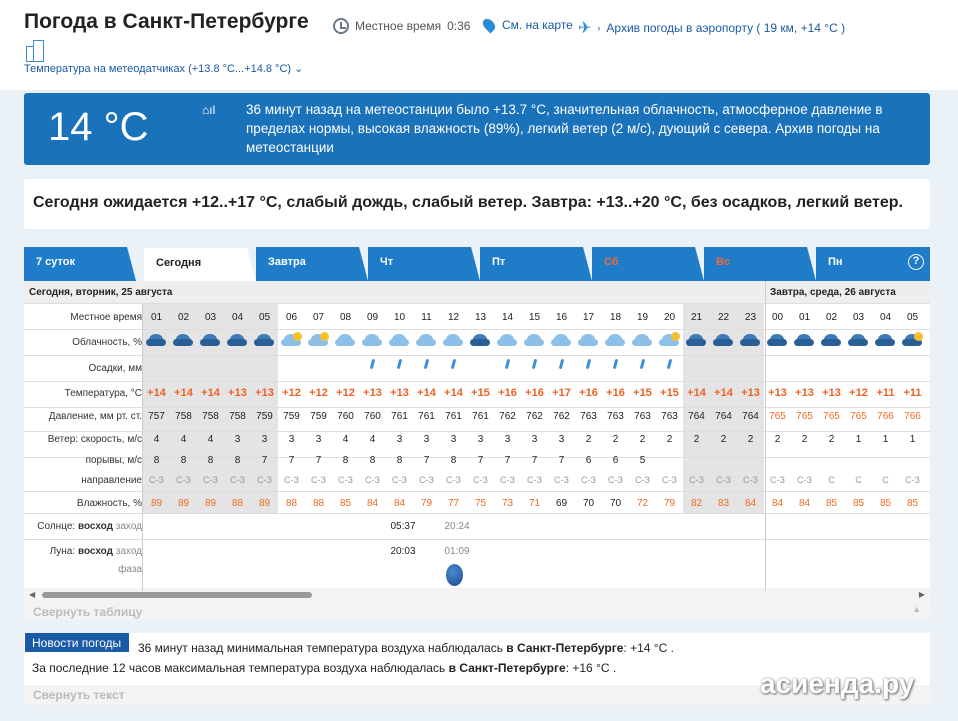 The height and width of the screenshot is (721, 958). What do you see at coordinates (669, 503) in the screenshot?
I see `humidity-cell: 79` at bounding box center [669, 503].